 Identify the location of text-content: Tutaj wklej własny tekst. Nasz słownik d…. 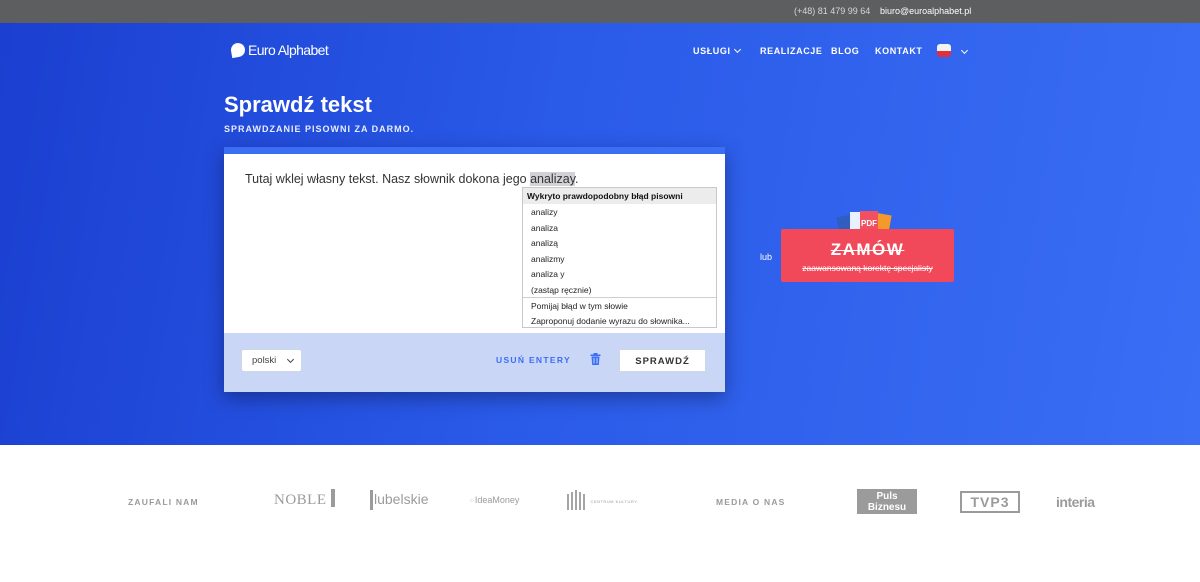
(388, 179).